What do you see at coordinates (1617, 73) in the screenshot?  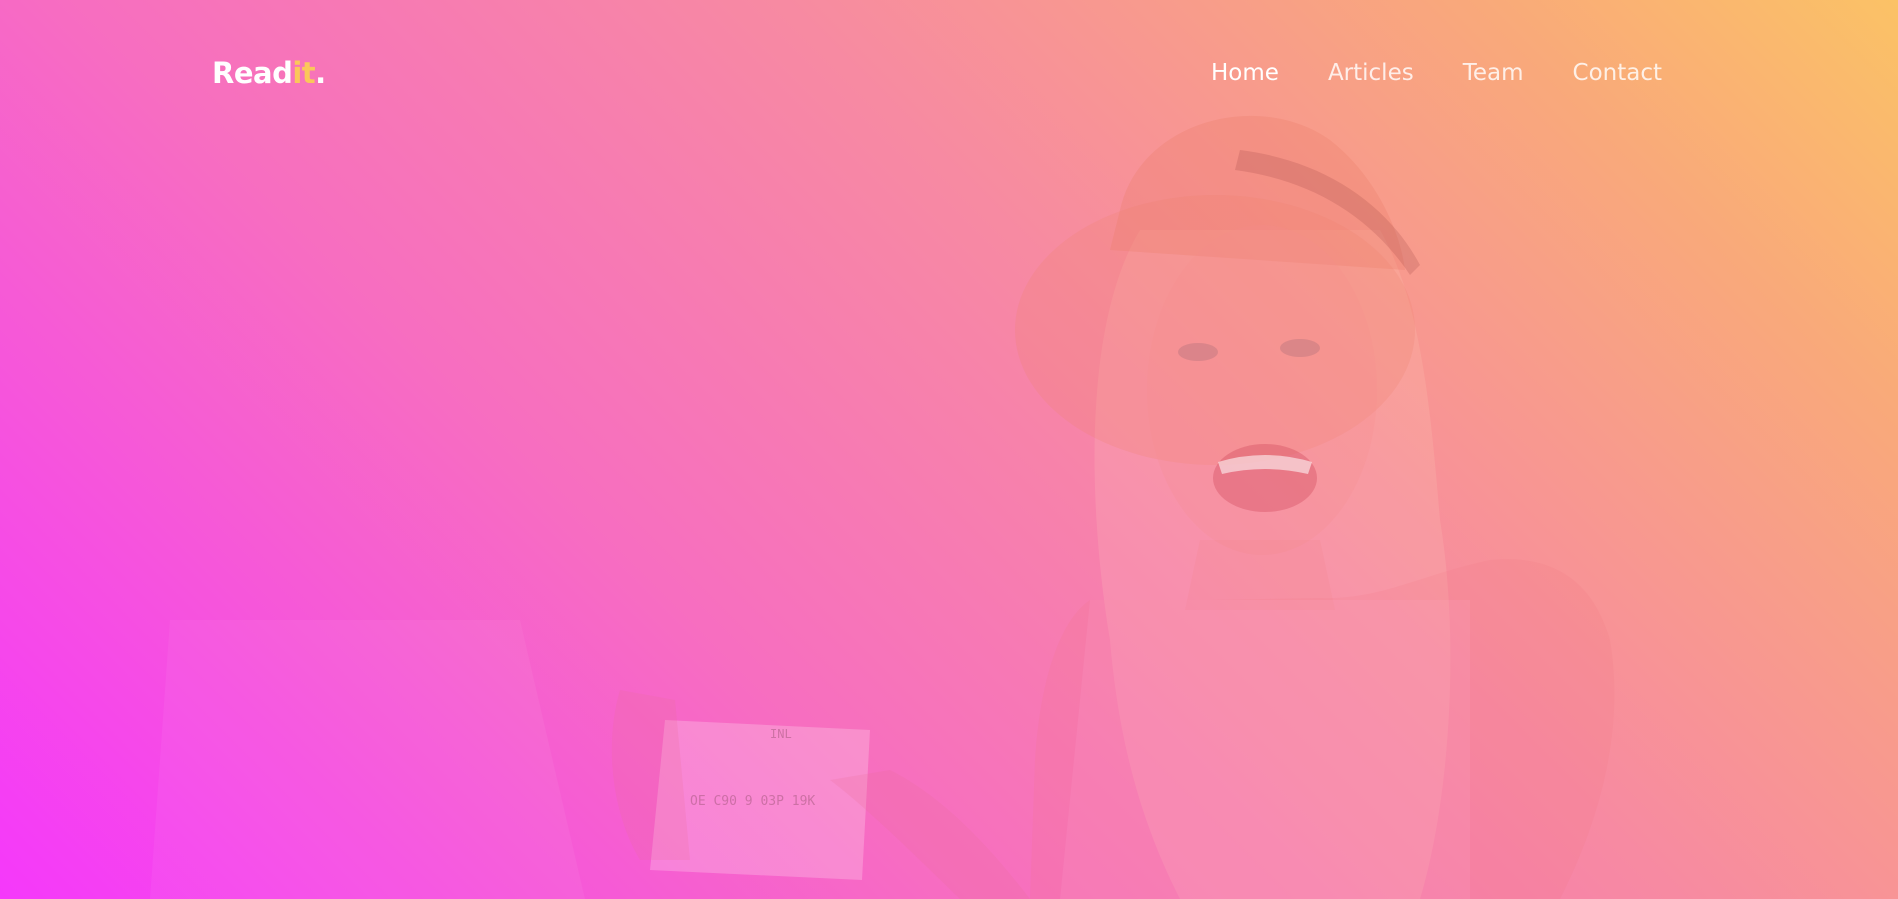 I see `nav-link-contact: Contact` at bounding box center [1617, 73].